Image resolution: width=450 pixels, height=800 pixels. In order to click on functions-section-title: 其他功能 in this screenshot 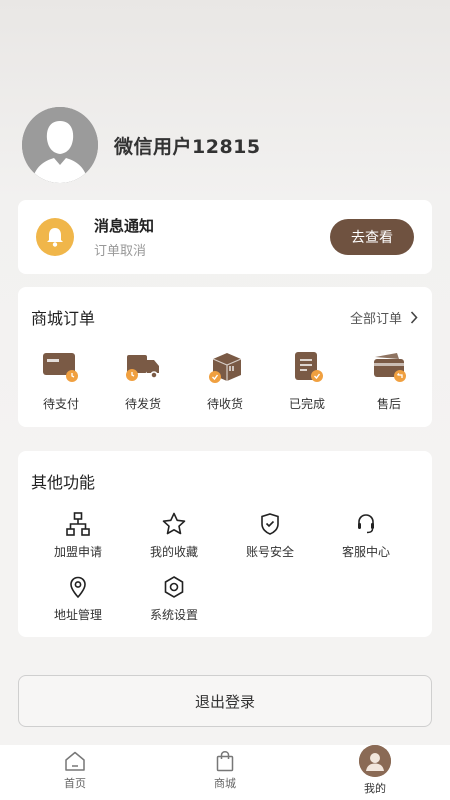, I will do `click(63, 482)`.